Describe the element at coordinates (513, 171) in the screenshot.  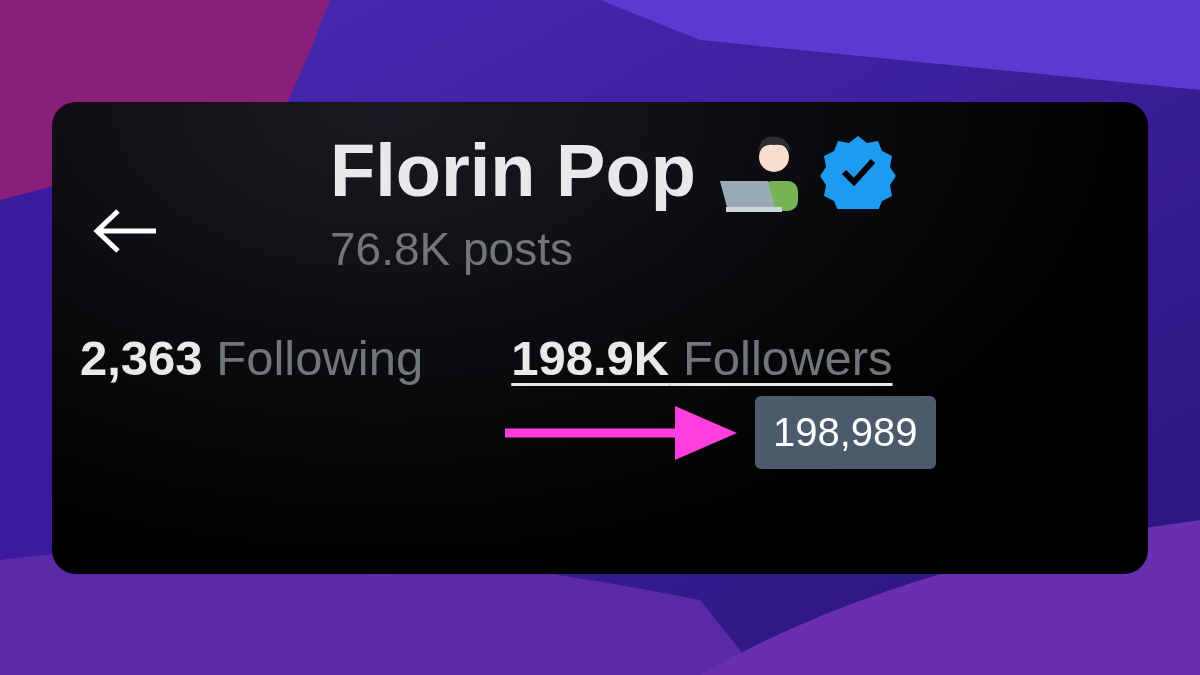
I see `profile-name: Florin Pop` at that location.